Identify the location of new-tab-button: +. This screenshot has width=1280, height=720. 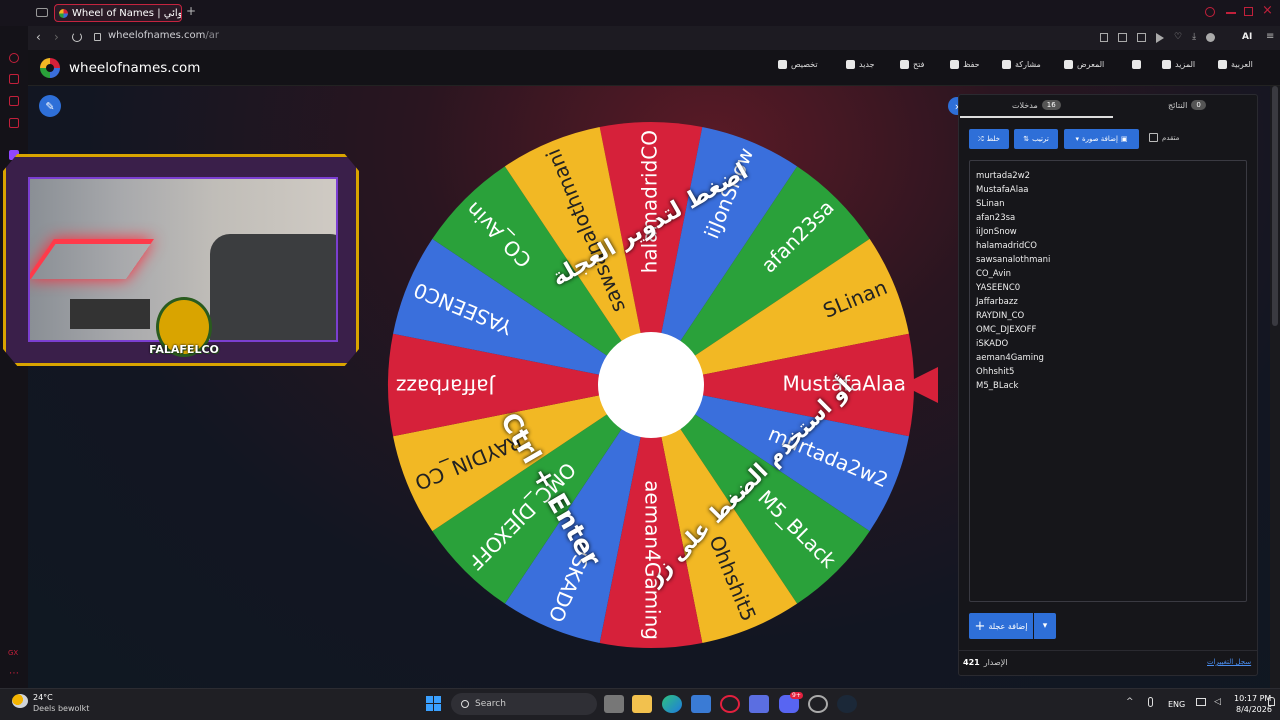
(191, 11).